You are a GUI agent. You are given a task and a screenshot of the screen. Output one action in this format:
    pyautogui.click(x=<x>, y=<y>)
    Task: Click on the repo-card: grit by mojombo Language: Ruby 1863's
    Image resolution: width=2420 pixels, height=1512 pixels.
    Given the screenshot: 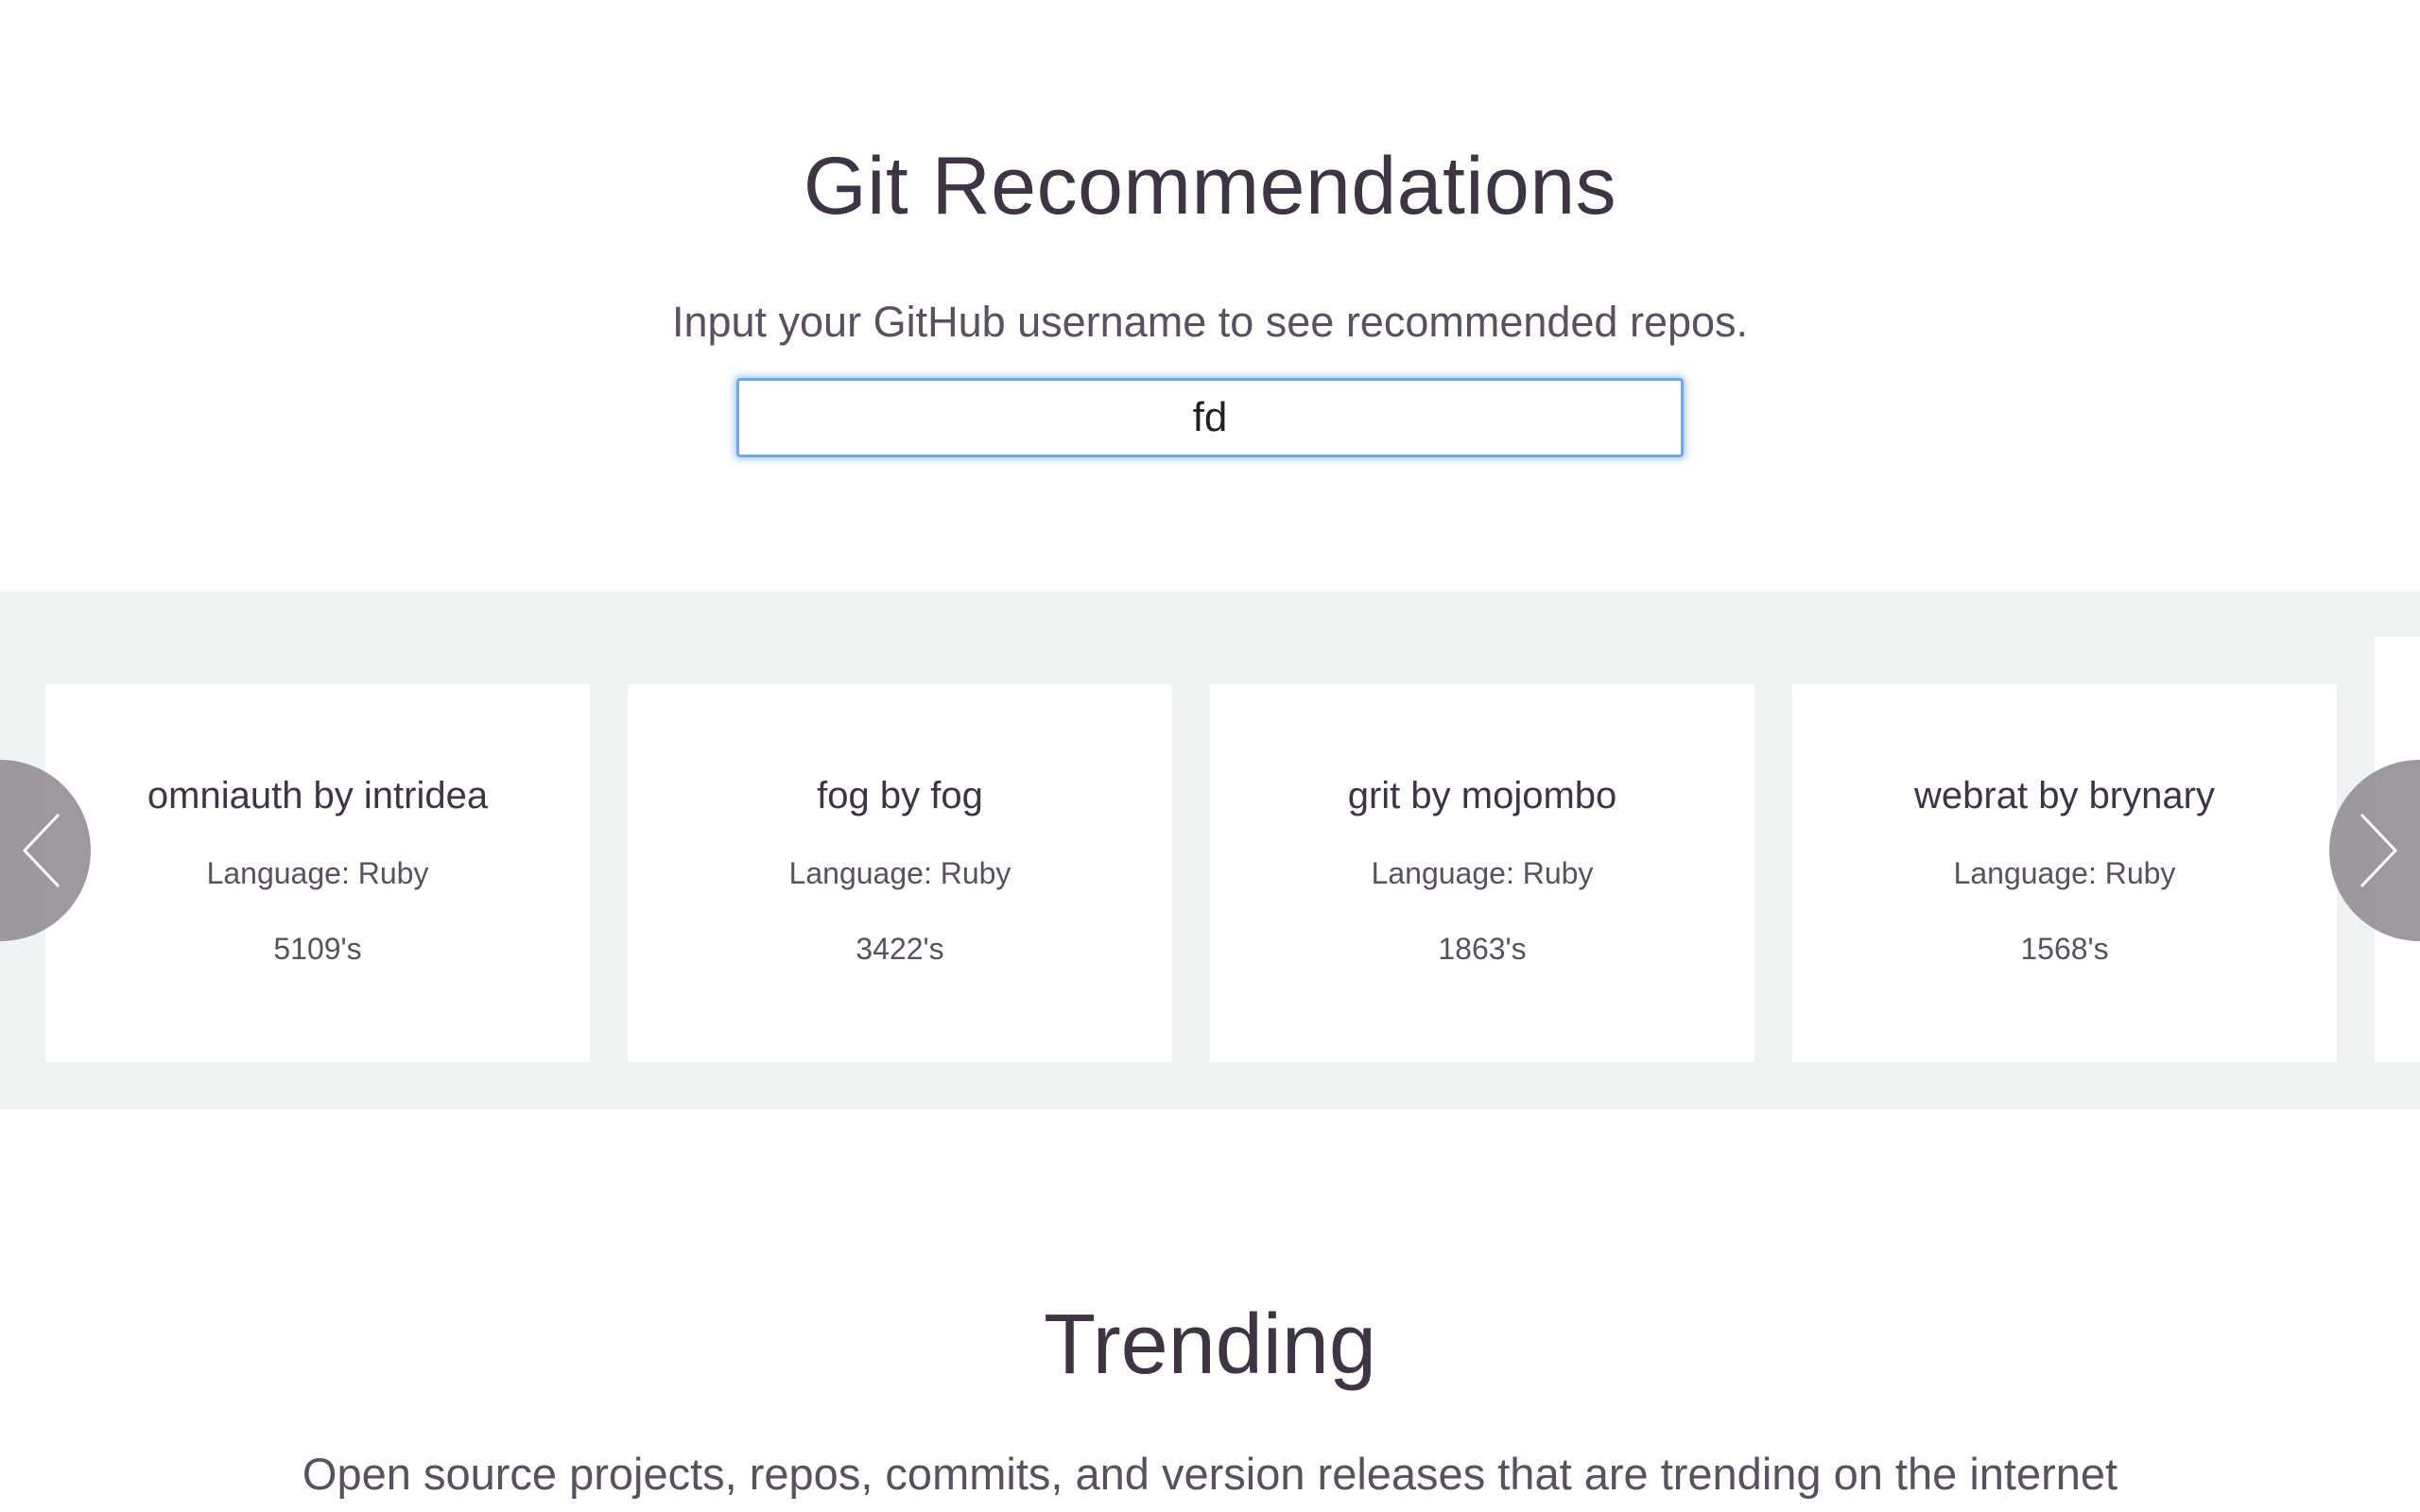 What is the action you would take?
    pyautogui.click(x=1482, y=873)
    